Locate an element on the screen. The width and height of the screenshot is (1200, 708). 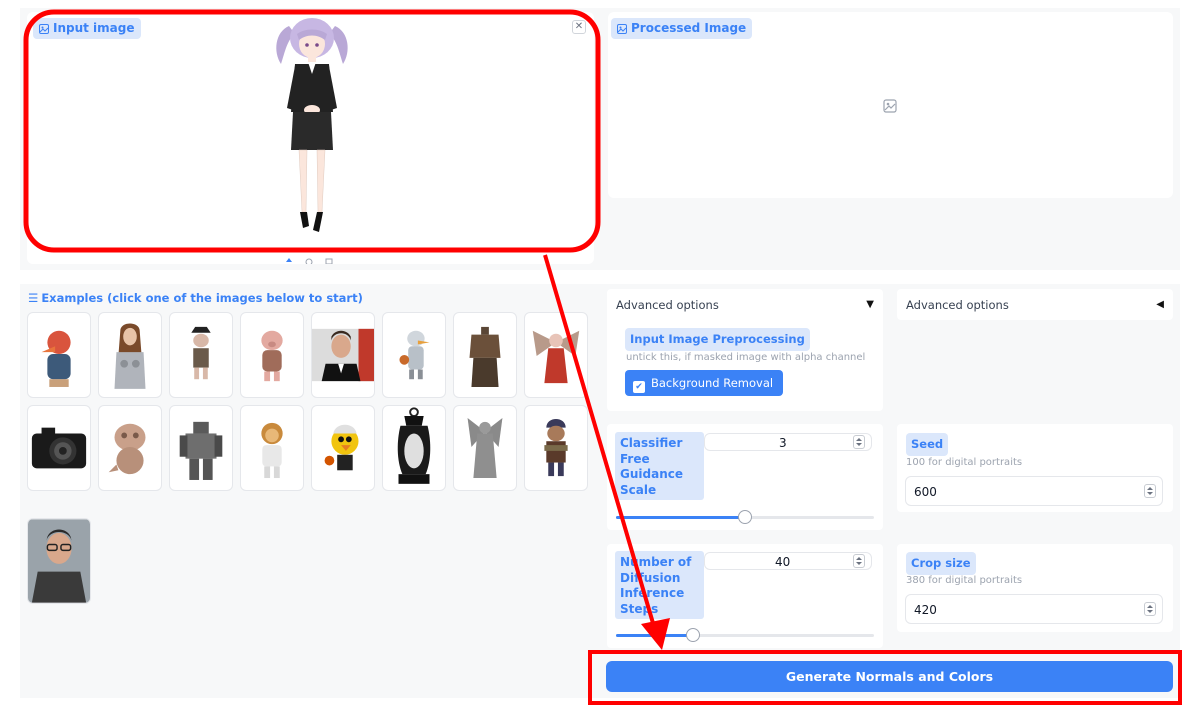
seed-block: Seed 100 for digital portraits 600 is located at coordinates (1035, 468).